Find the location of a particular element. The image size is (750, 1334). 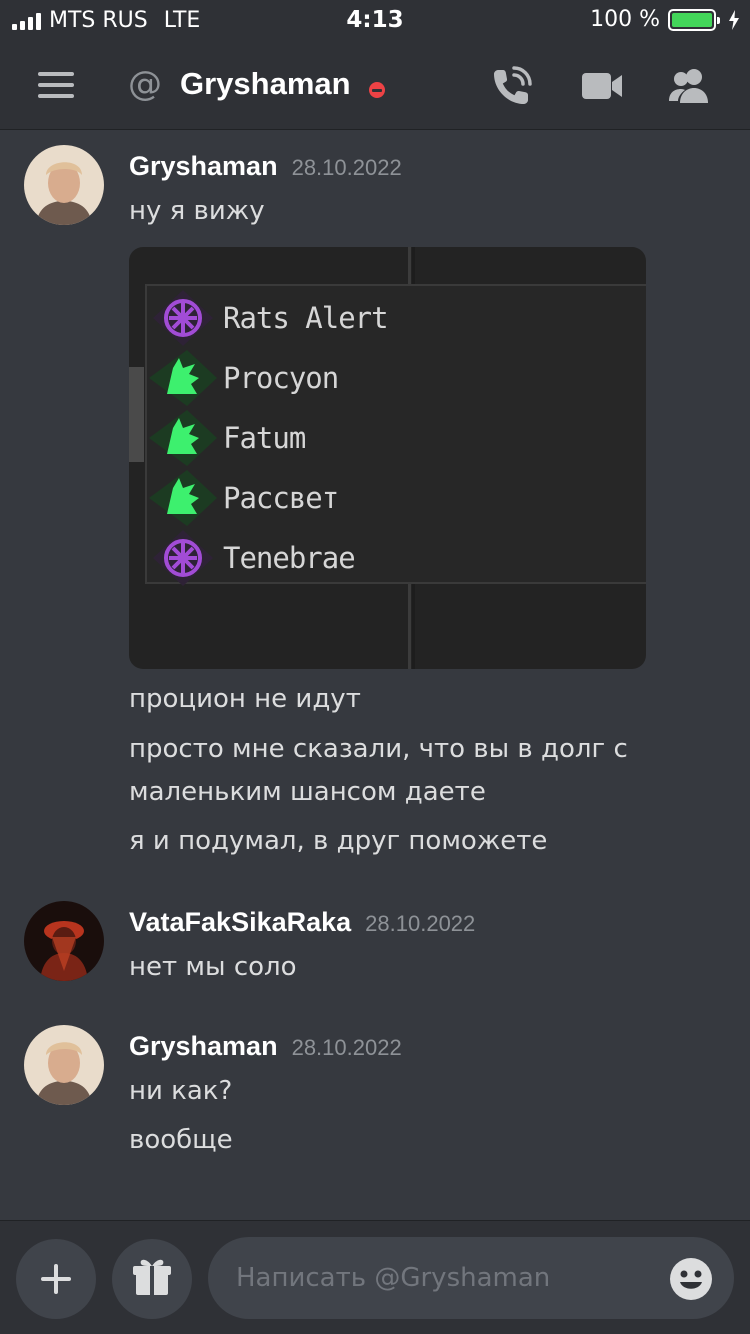

emoji-face is located at coordinates (691, 1279).